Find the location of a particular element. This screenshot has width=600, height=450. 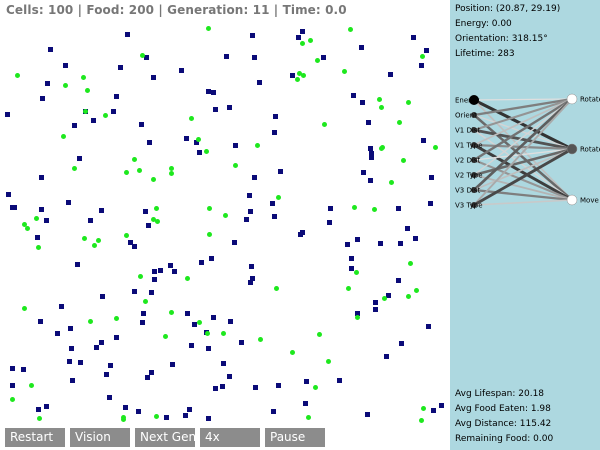

avg-food-eaten-readout: Avg Food Eaten: 1.98 is located at coordinates (503, 409).